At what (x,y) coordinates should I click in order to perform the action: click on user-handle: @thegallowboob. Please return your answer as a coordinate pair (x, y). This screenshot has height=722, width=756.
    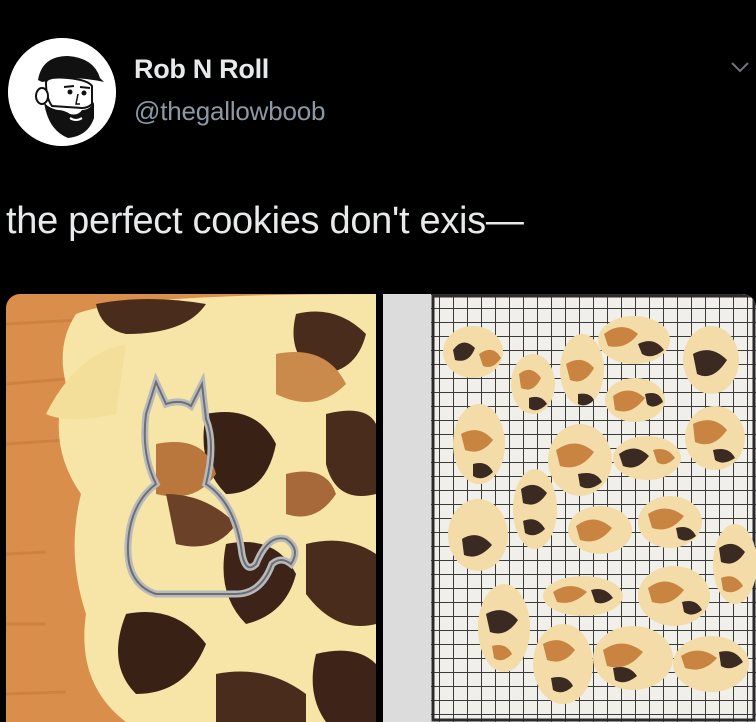
    Looking at the image, I should click on (229, 111).